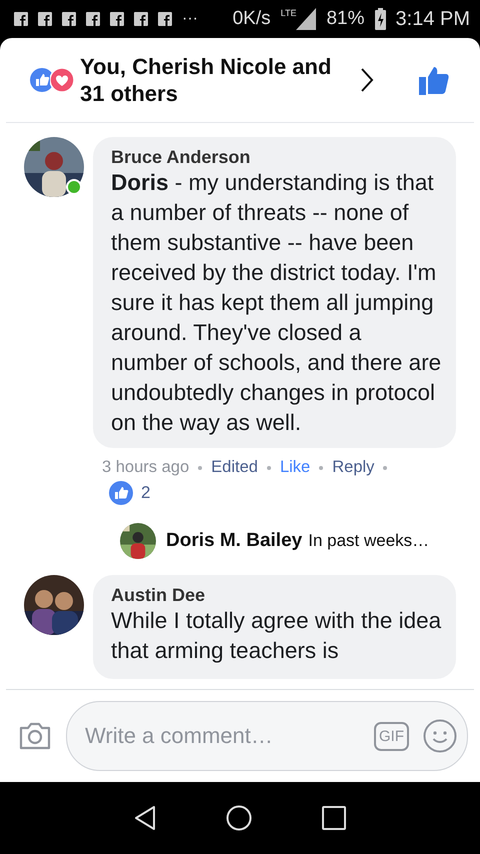 This screenshot has width=480, height=854. Describe the element at coordinates (288, 13) in the screenshot. I see `network-type: LTE` at that location.